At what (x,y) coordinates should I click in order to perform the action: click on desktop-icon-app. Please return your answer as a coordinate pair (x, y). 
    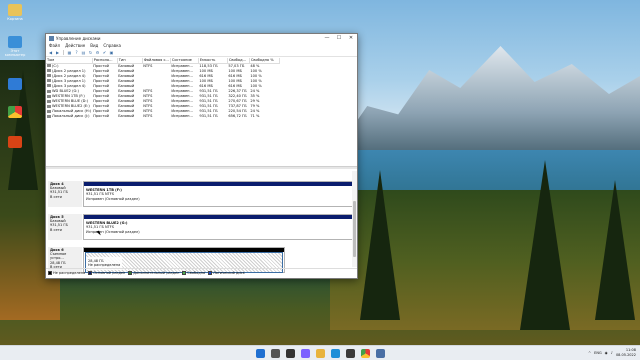
    Looking at the image, I should click on (15, 84).